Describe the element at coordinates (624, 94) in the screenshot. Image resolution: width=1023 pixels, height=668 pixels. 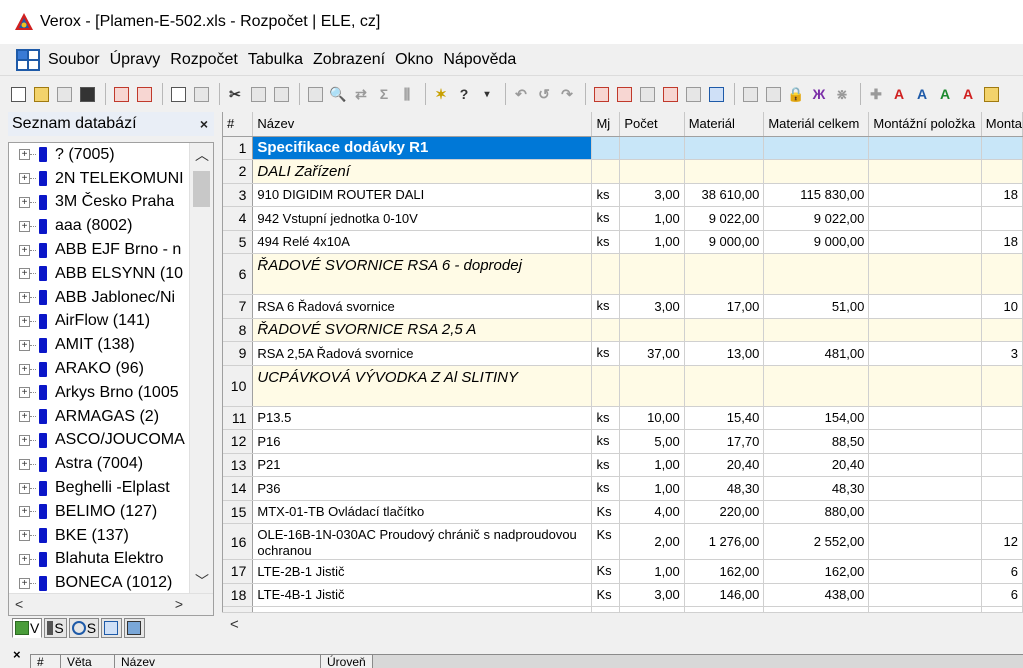
I see `delete-row-icon` at that location.